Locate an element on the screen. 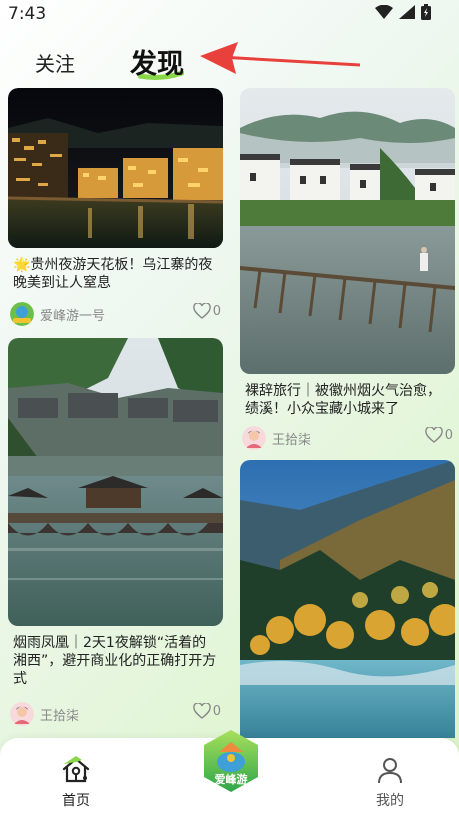 This screenshot has height=822, width=459. post-card: 🌟贵州夜游天花板！乌江寨的夜晚美到让人窒息 爱峰游一号 0 is located at coordinates (115, 208).